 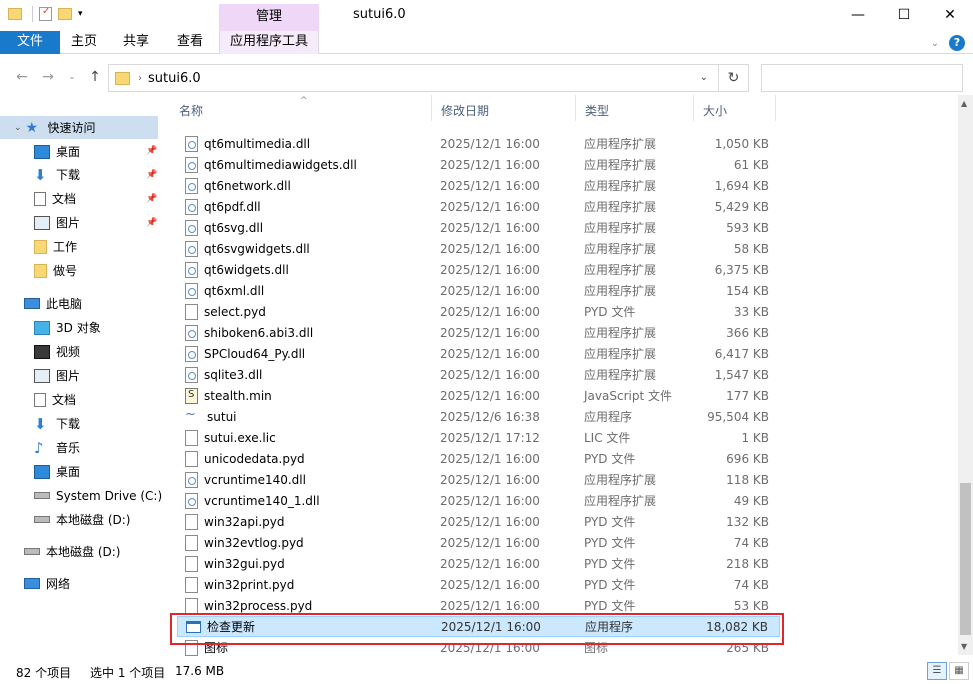 I want to click on tab-file: 文件, so click(x=30, y=42).